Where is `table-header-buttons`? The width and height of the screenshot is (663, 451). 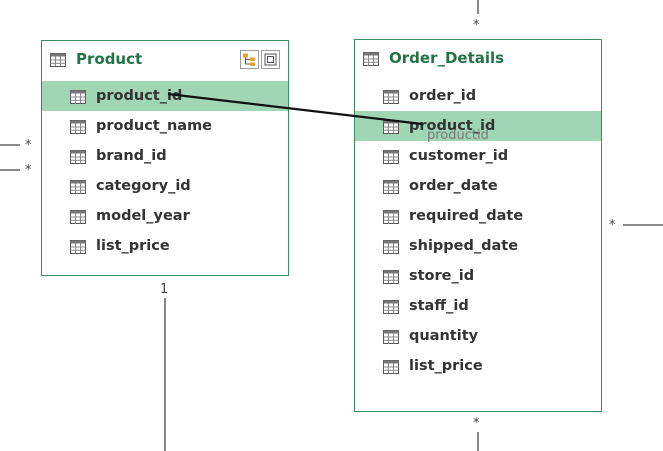
table-header-buttons is located at coordinates (260, 59).